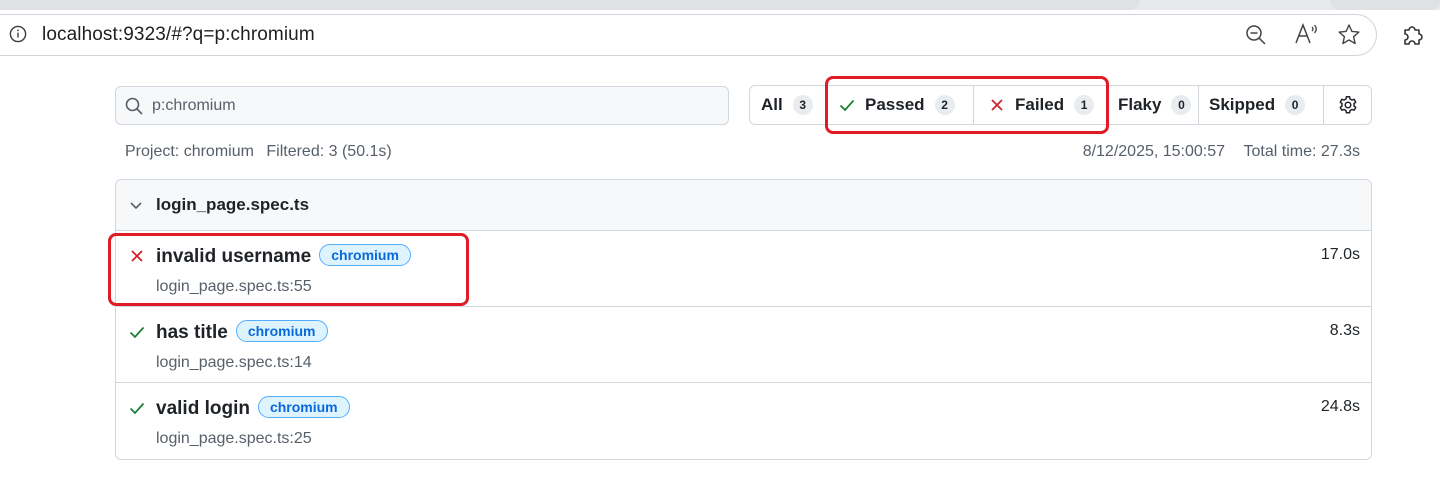 The height and width of the screenshot is (481, 1440). Describe the element at coordinates (1295, 105) in the screenshot. I see `filter-skipped-count: 0` at that location.